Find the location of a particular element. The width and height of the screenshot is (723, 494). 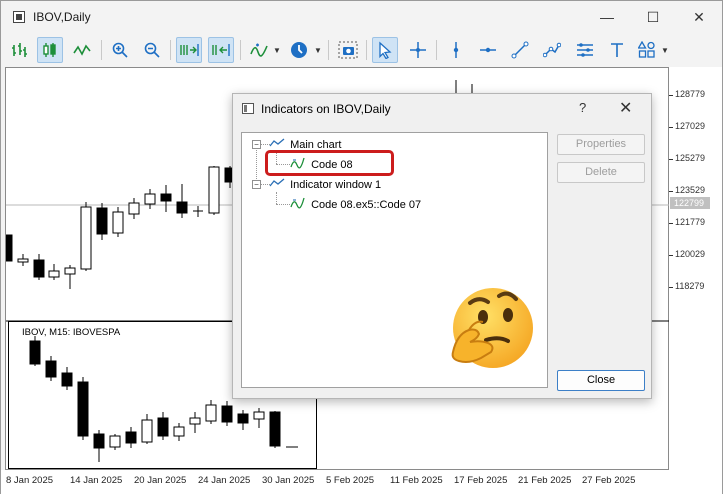

shapes-icon is located at coordinates (647, 50).